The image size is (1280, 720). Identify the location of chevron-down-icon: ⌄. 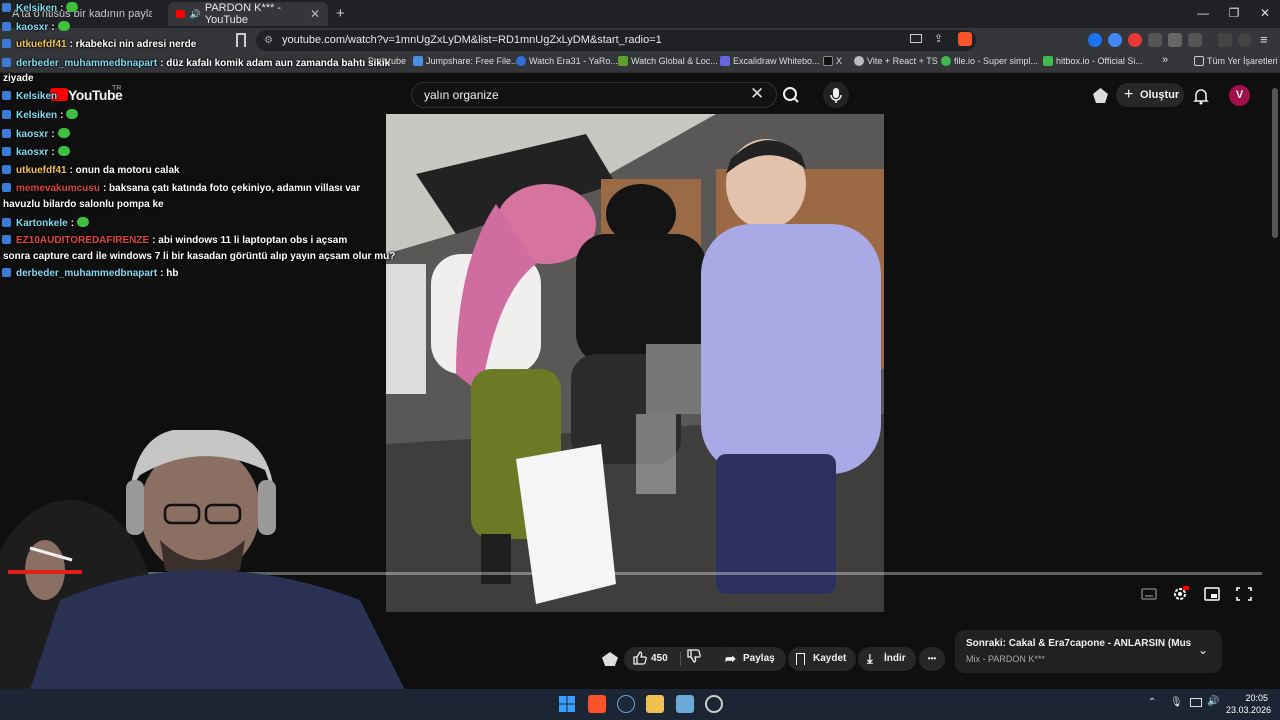
(1203, 650).